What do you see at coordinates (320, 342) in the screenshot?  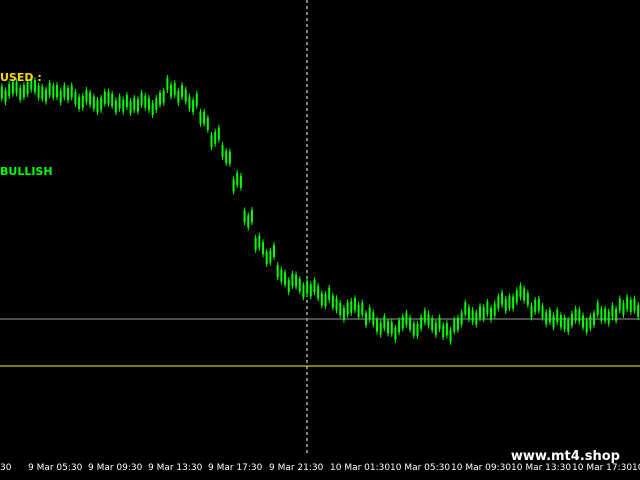 I see `horizontal-levels` at bounding box center [320, 342].